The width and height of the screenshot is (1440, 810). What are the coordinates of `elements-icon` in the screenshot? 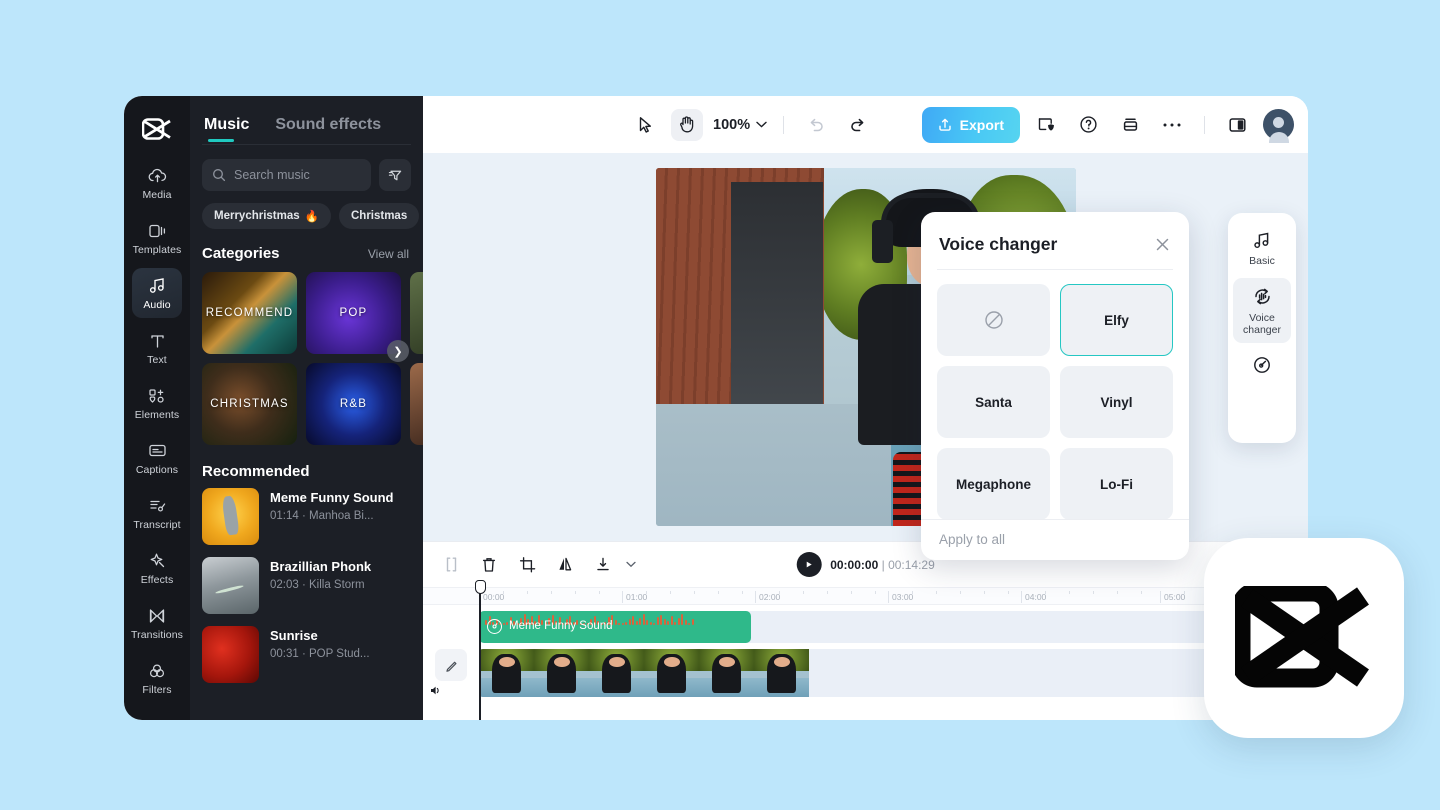 It's located at (157, 396).